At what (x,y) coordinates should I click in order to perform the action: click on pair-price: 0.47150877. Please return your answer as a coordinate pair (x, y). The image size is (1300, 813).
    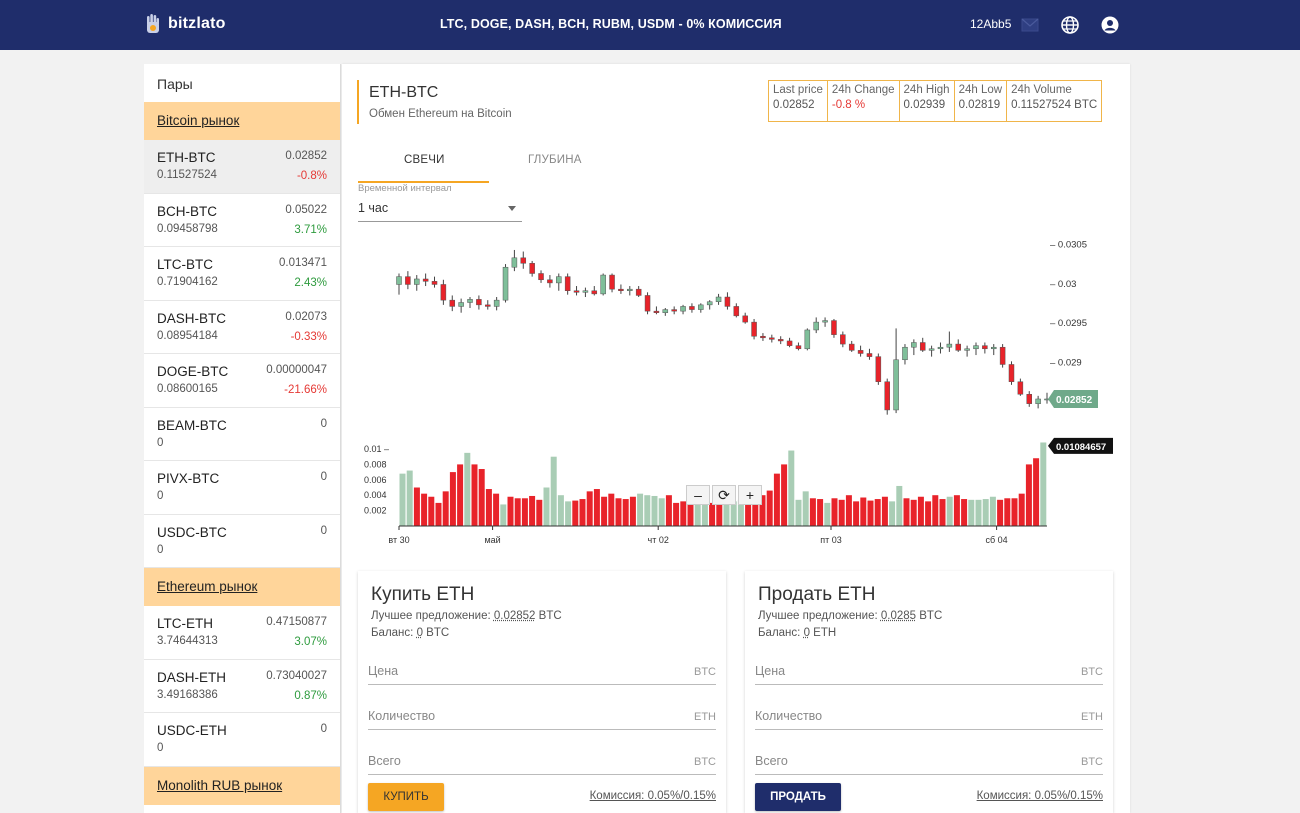
    Looking at the image, I should click on (296, 622).